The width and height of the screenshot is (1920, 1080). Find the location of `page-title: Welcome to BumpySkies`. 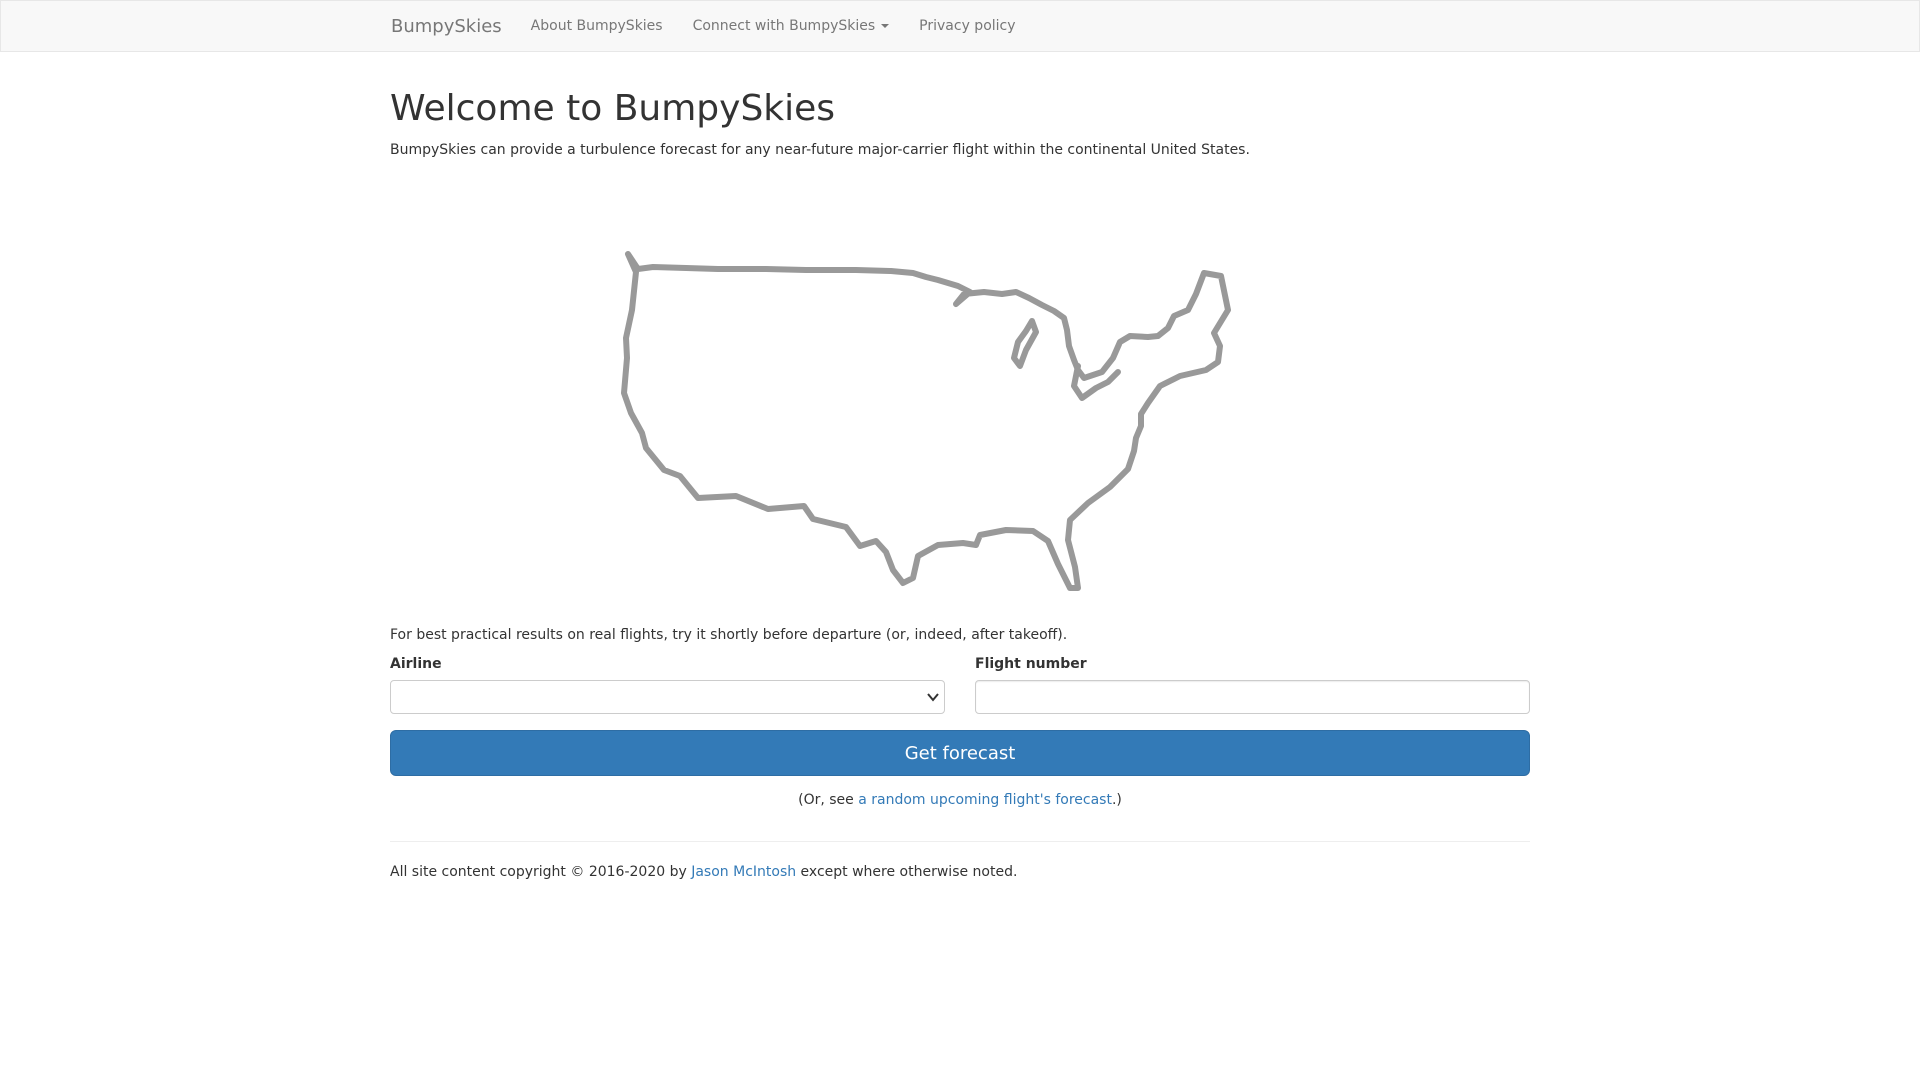

page-title: Welcome to BumpySkies is located at coordinates (613, 108).